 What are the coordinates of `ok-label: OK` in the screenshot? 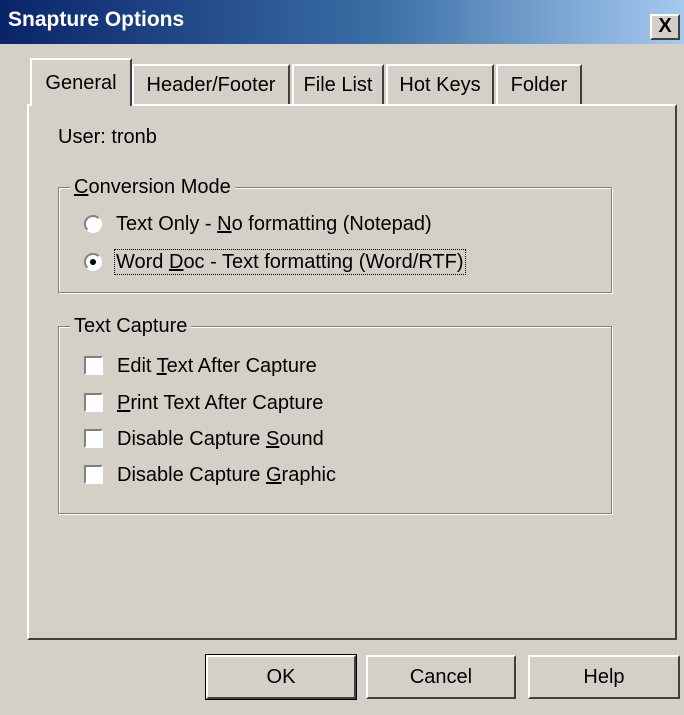 It's located at (281, 677).